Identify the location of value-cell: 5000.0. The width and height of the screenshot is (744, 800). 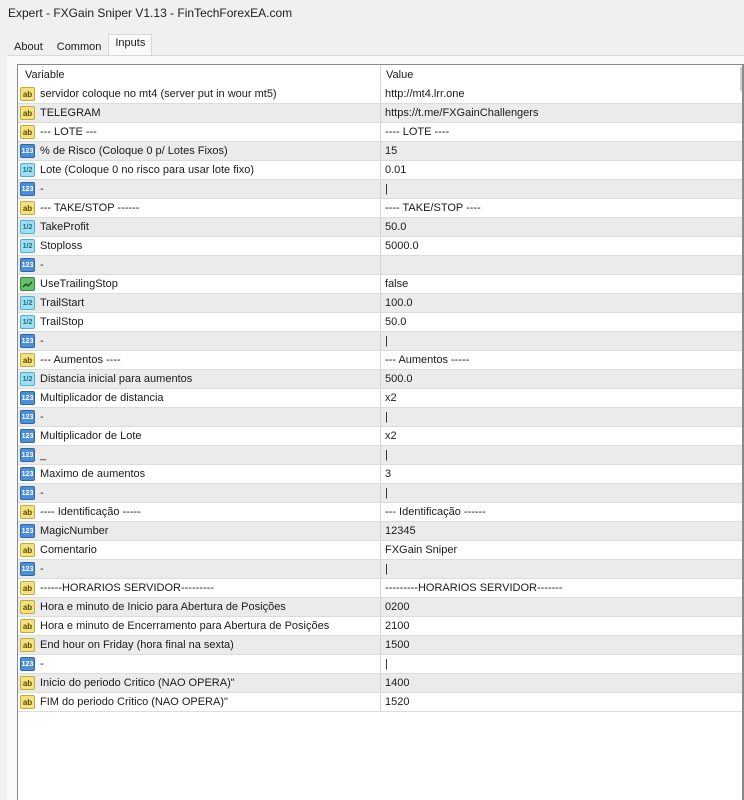
(561, 246).